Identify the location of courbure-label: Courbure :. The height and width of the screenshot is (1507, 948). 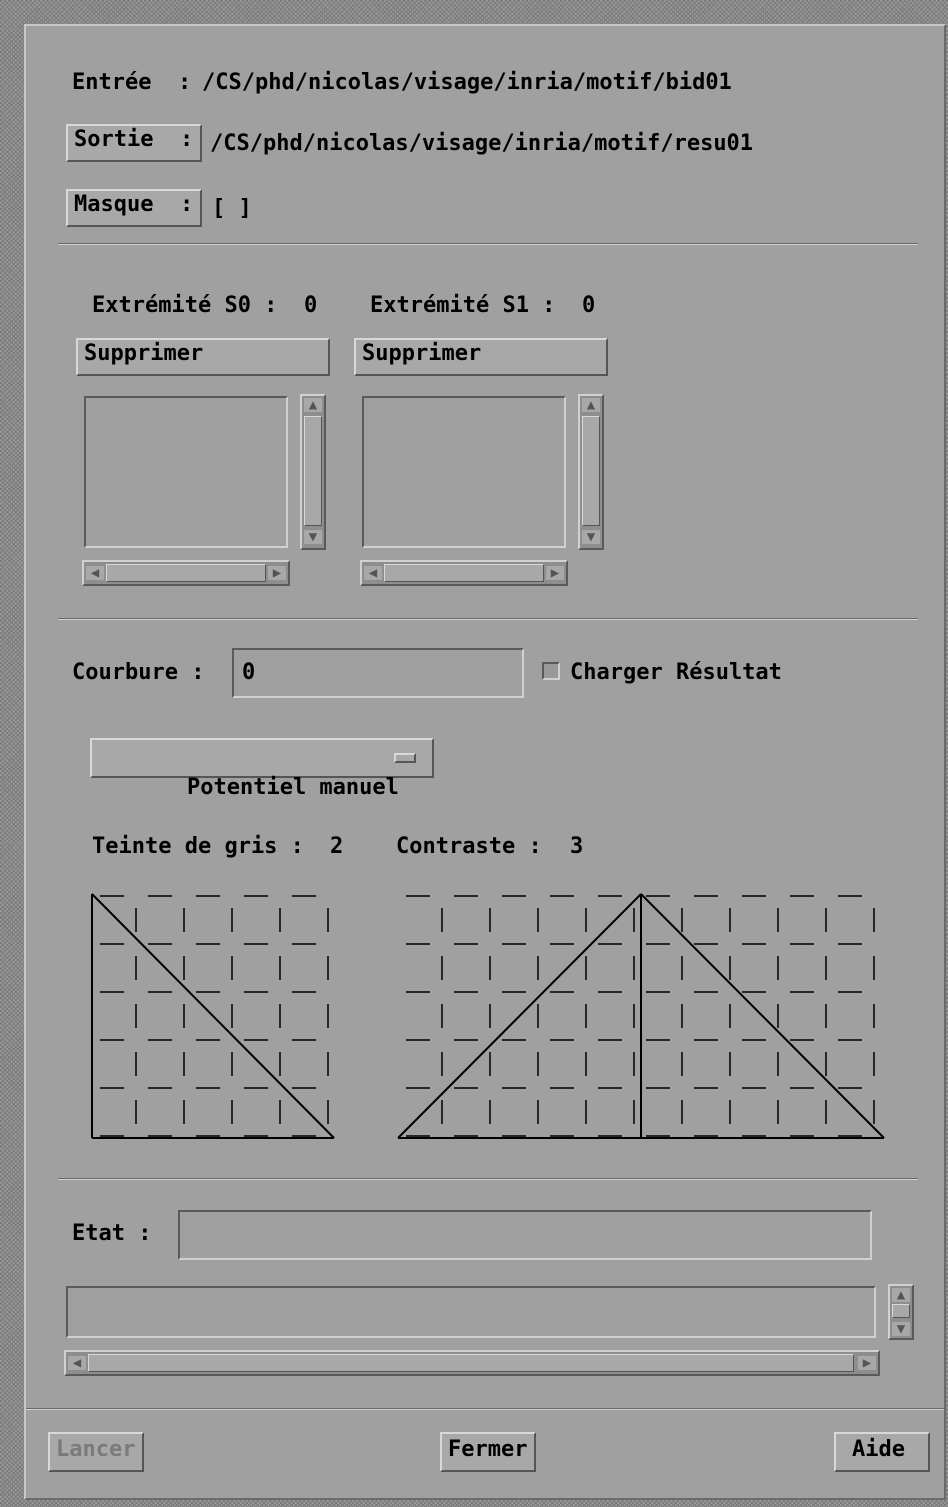
(138, 672).